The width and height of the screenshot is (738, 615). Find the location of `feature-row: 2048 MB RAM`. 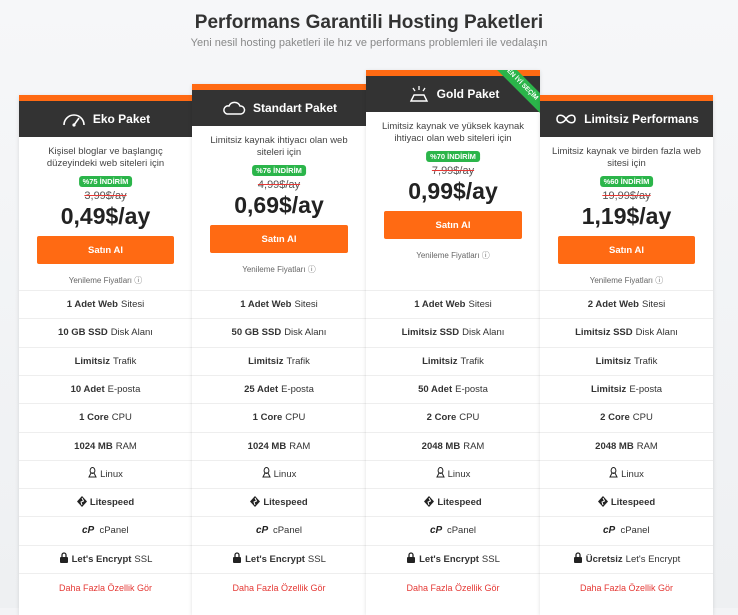

feature-row: 2048 MB RAM is located at coordinates (453, 445).